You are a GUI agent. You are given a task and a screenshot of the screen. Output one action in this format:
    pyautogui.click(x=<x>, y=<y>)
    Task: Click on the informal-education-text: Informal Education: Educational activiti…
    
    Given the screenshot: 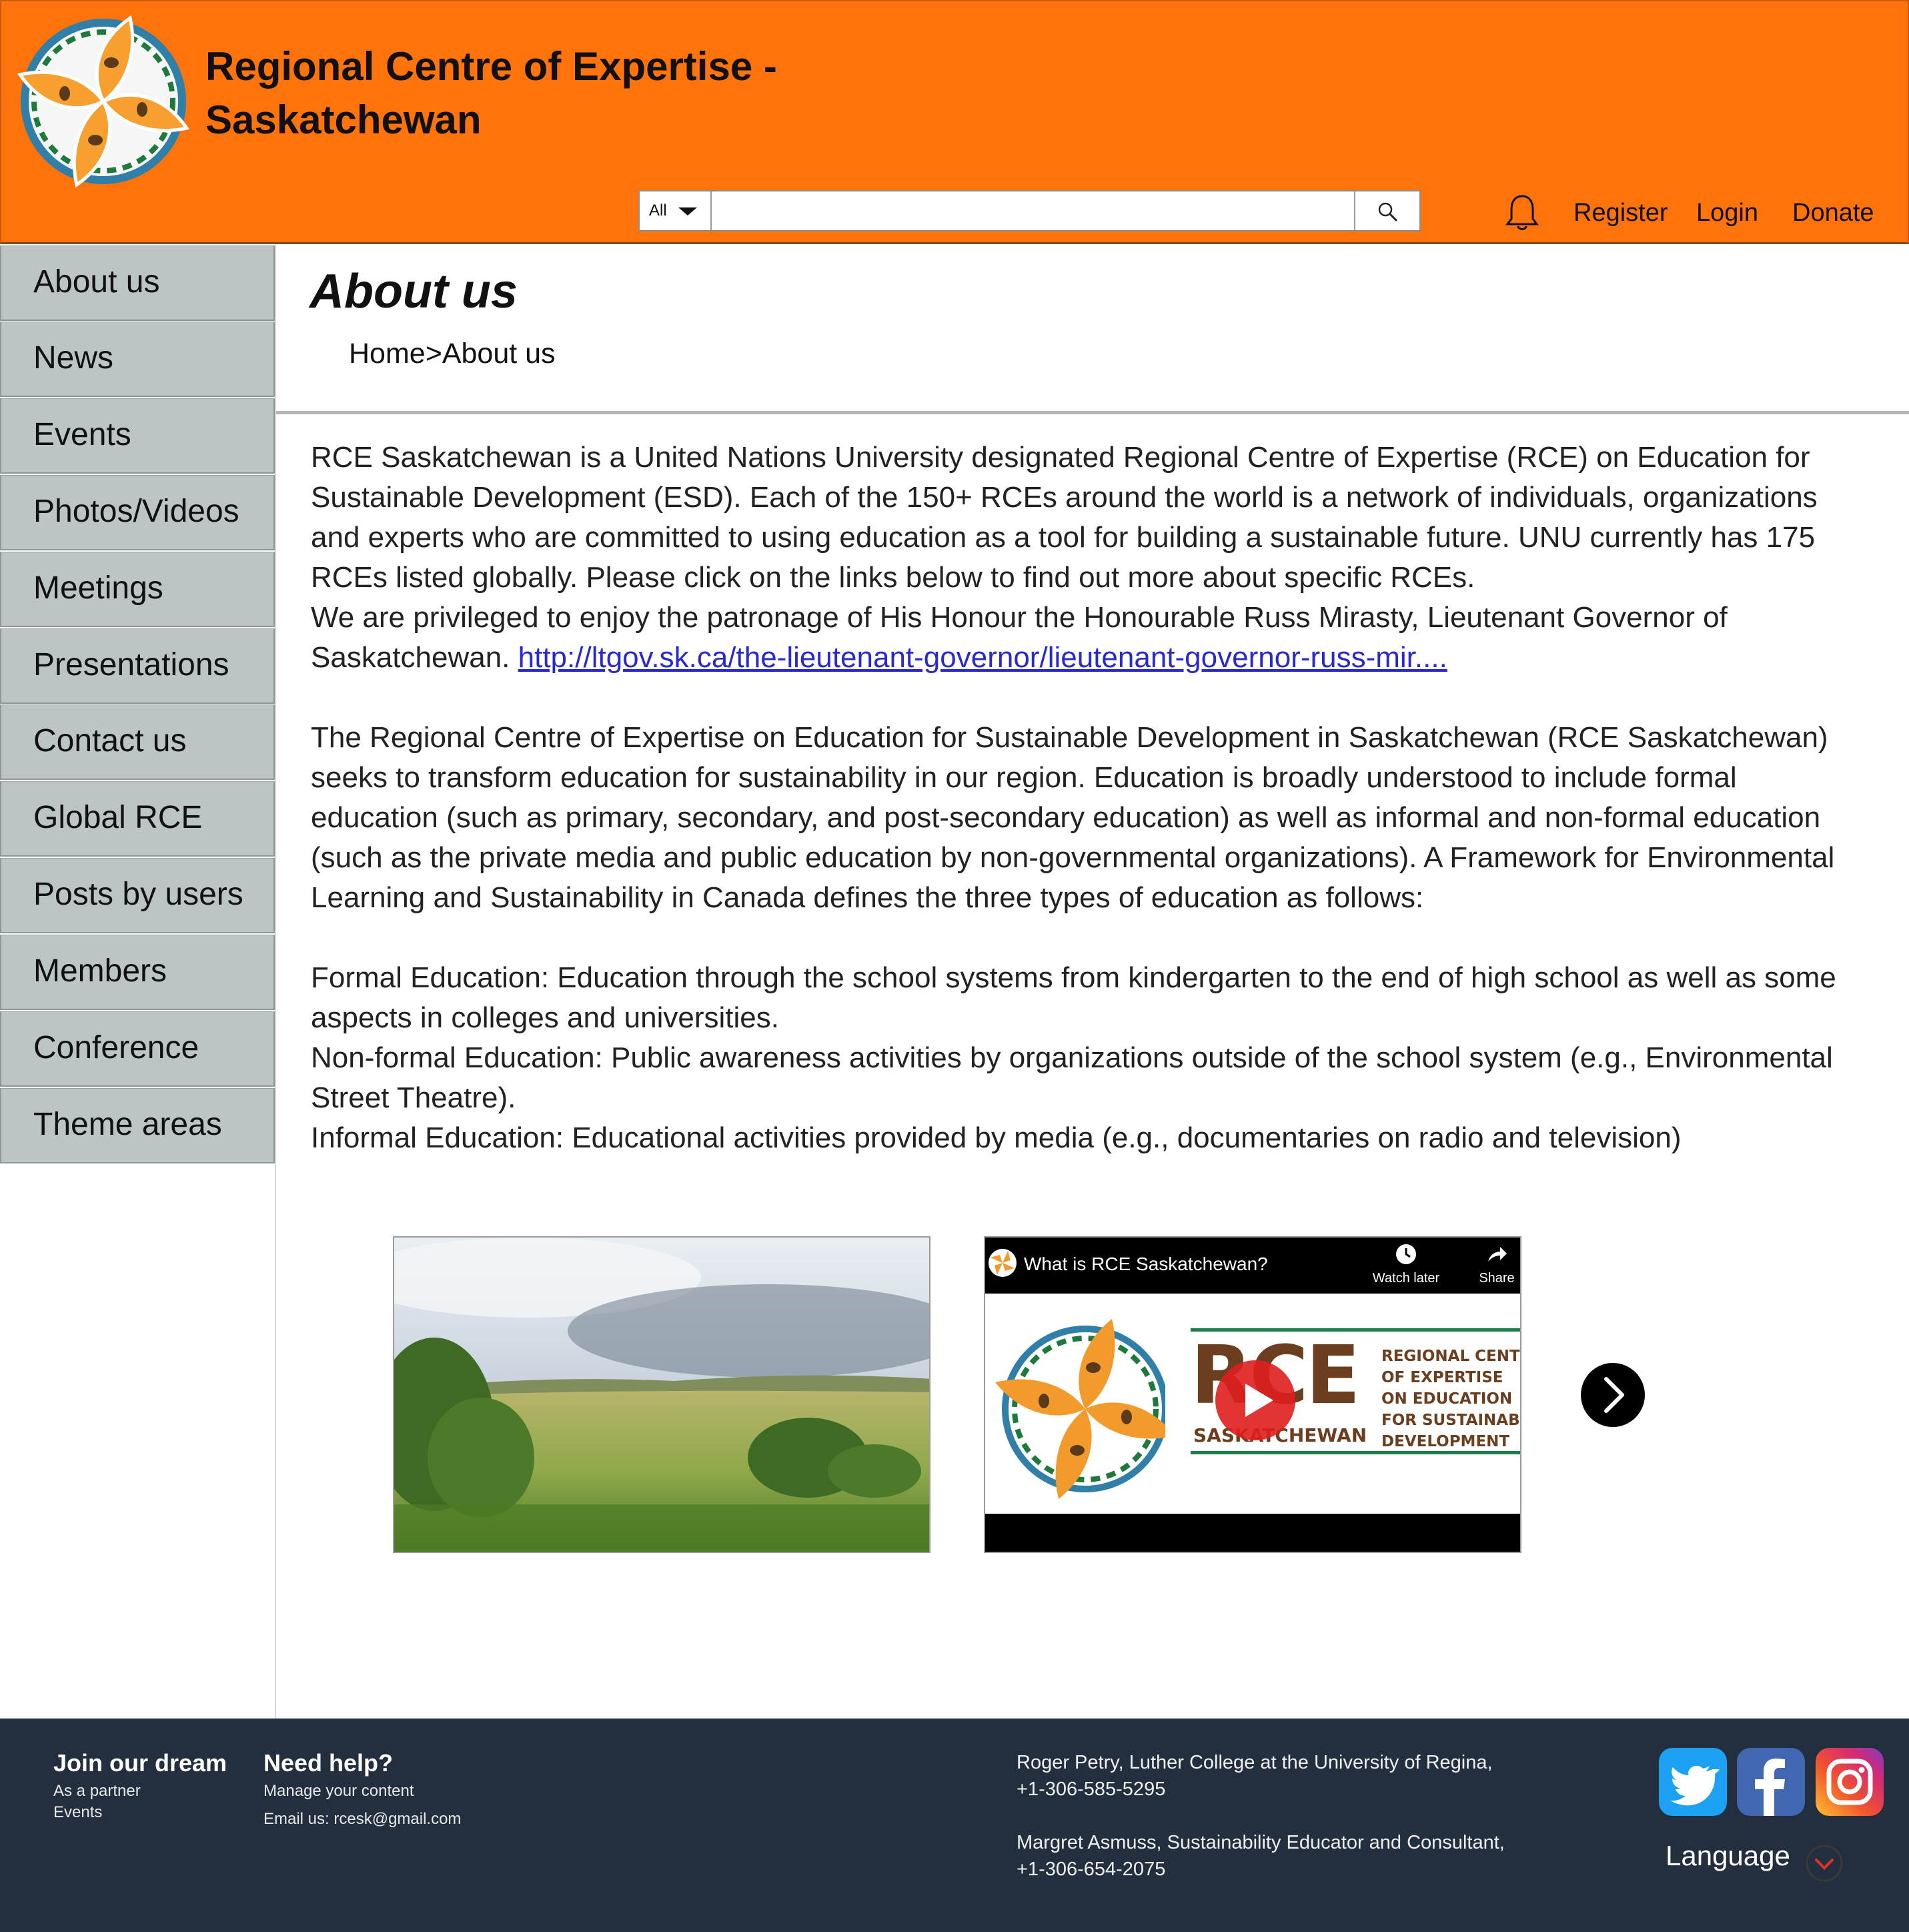 What is the action you would take?
    pyautogui.click(x=996, y=1137)
    